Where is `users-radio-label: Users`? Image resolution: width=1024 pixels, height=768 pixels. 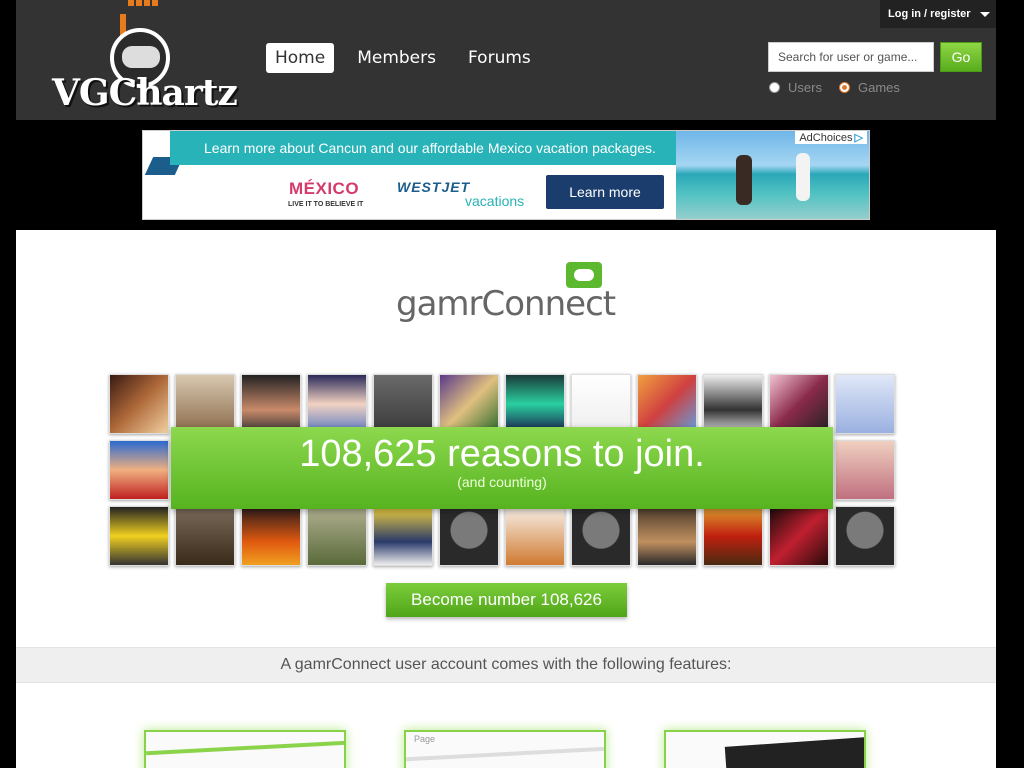
users-radio-label: Users is located at coordinates (805, 87).